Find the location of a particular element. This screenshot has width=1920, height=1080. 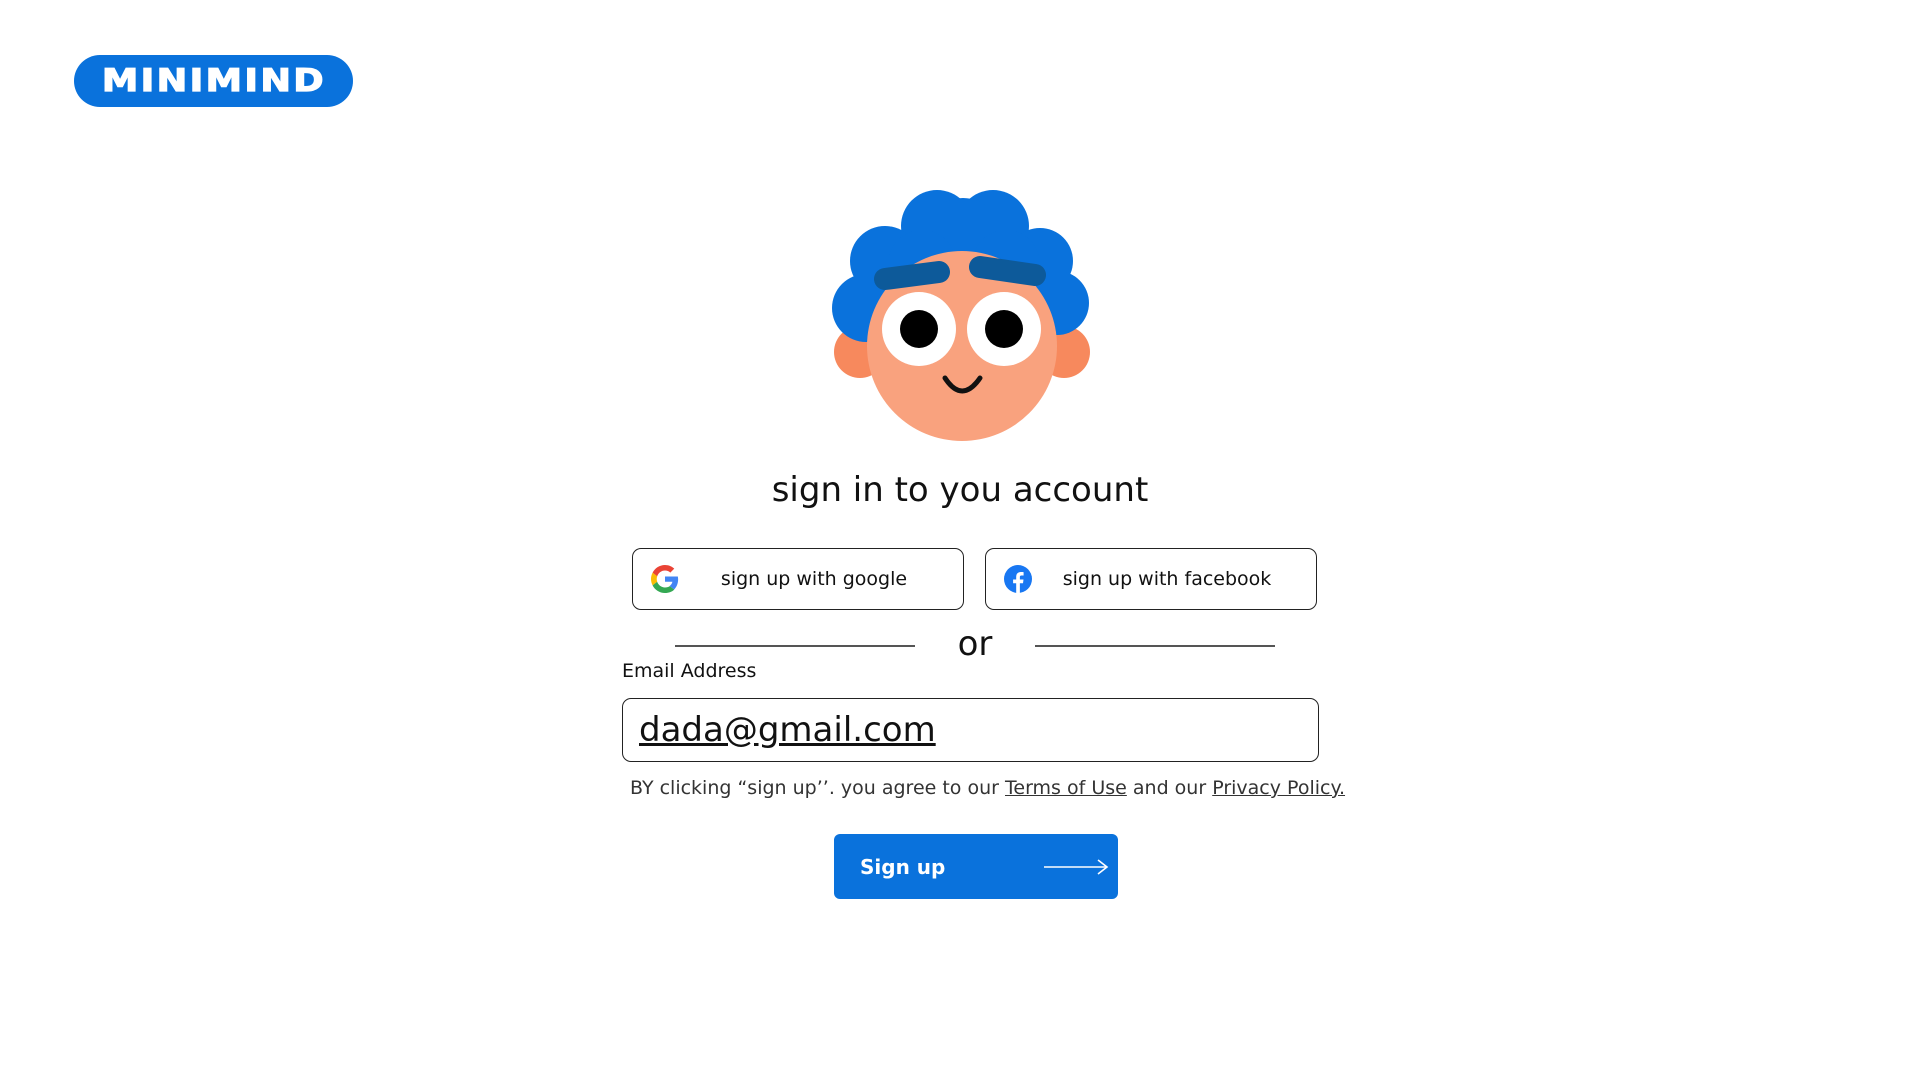

google-icon is located at coordinates (665, 579).